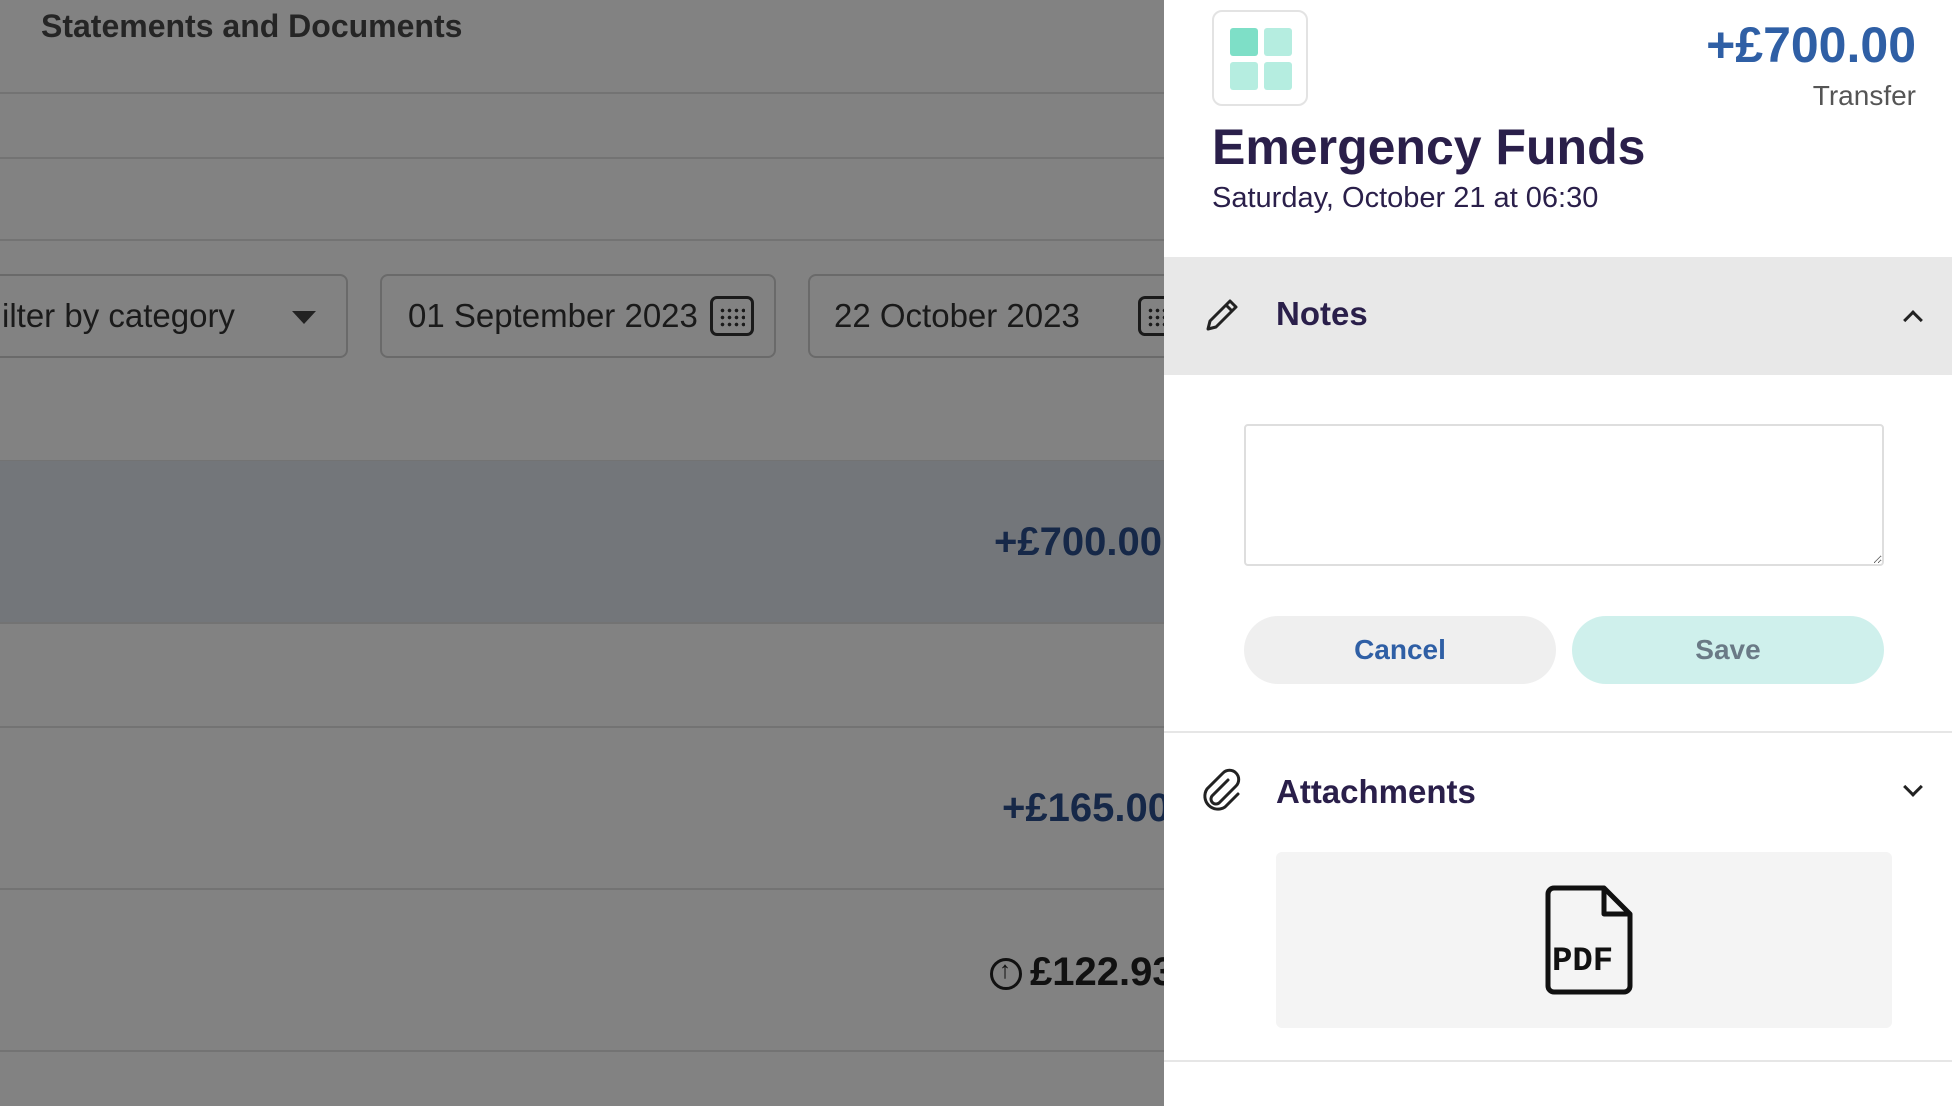 This screenshot has height=1106, width=1952. I want to click on notes-title: Notes, so click(1322, 313).